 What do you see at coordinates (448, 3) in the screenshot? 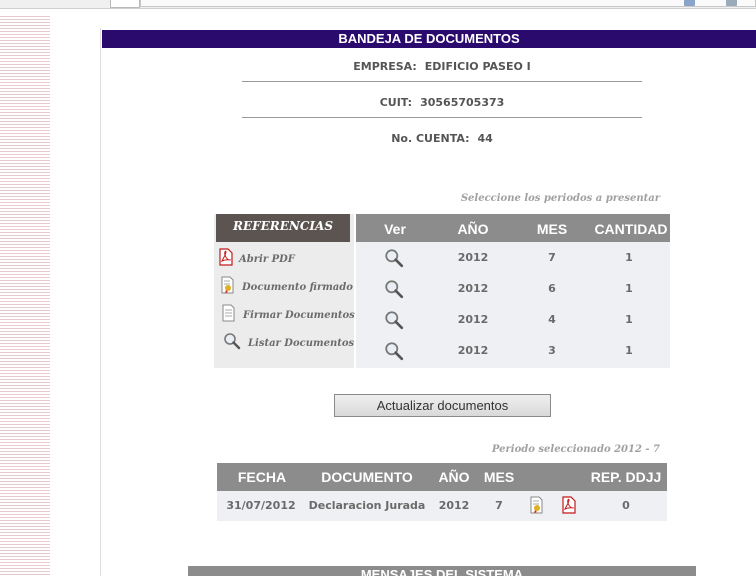
I see `address-bar` at bounding box center [448, 3].